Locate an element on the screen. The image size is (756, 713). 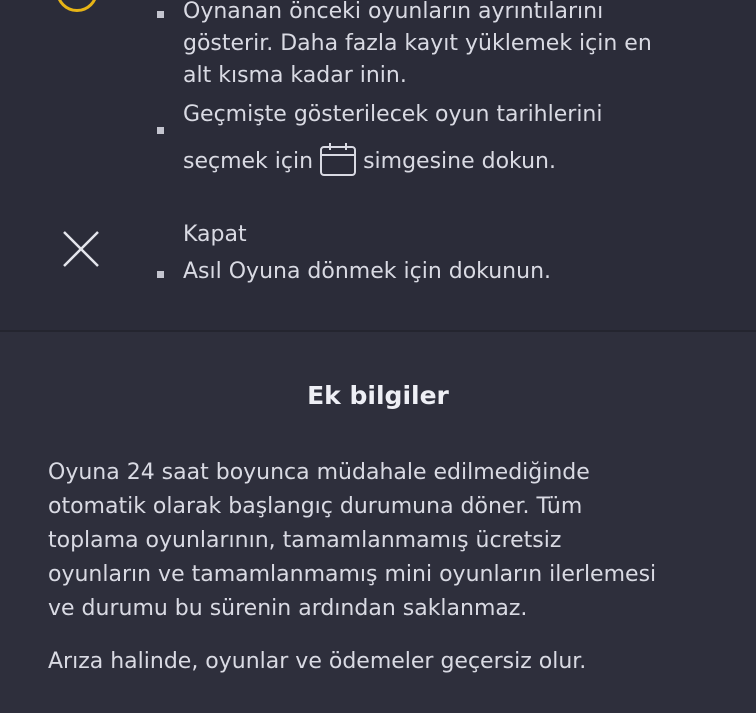
history-desc-line-1: Oynanan önceki oyunların ayrıntılarını is located at coordinates (393, 12).